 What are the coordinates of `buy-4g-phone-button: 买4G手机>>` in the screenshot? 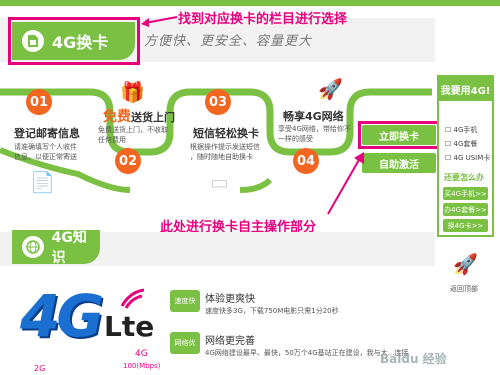 It's located at (465, 193).